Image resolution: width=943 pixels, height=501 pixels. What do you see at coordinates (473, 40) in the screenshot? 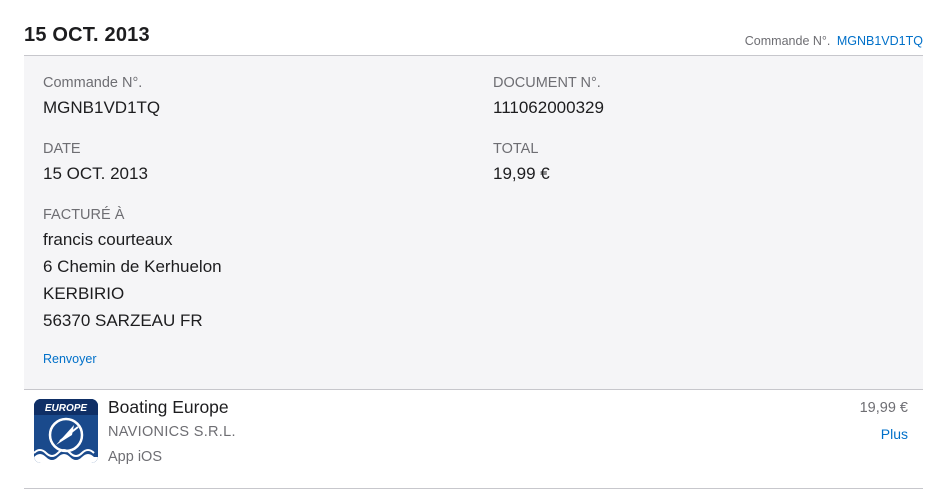
I see `receipt-header: 15 OCT. 2013 Commande N°. MGNB1VD1TQ` at bounding box center [473, 40].